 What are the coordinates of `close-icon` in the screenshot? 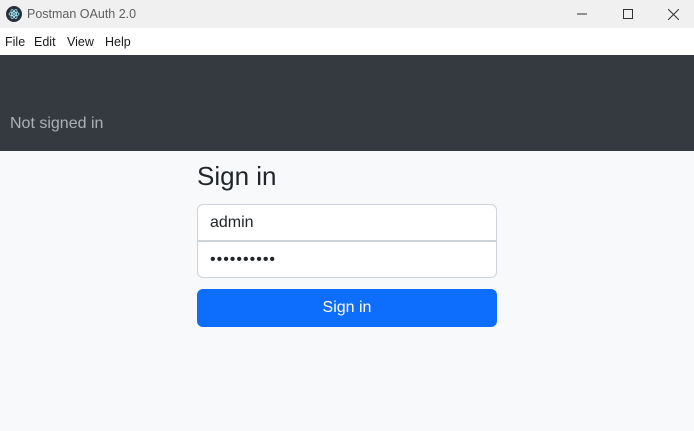 It's located at (673, 14).